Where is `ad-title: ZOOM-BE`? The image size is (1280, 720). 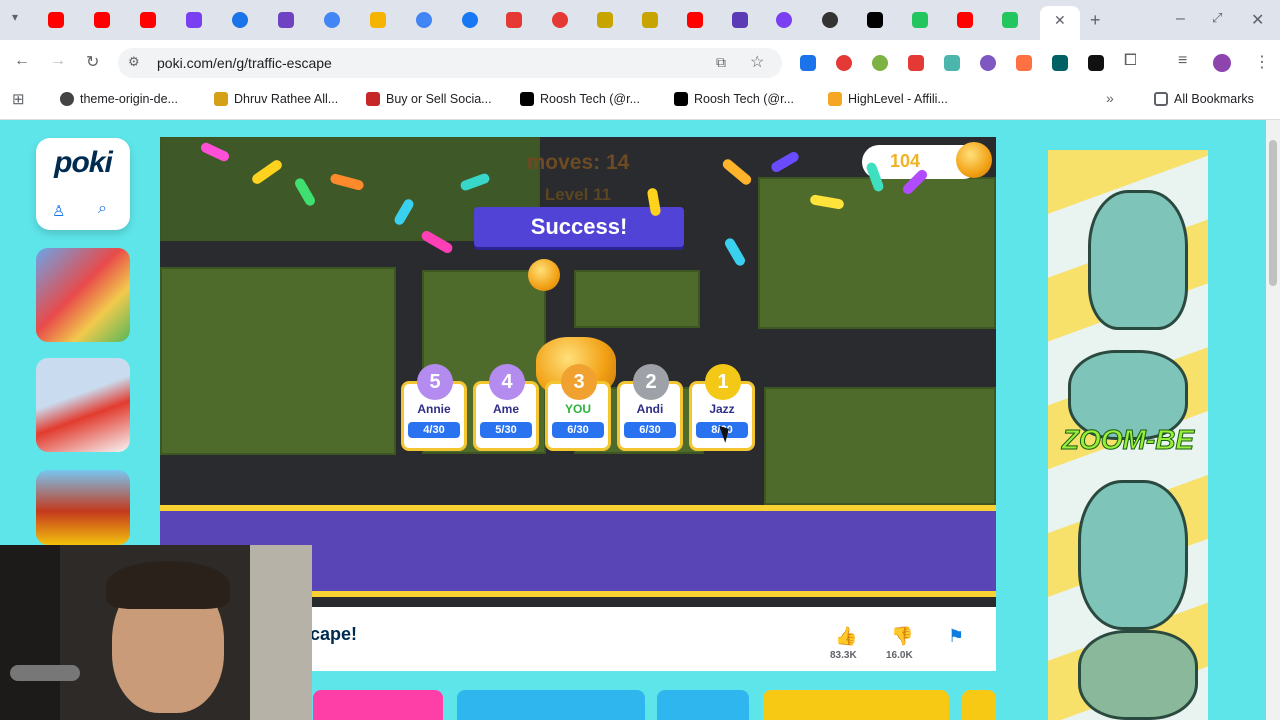 ad-title: ZOOM-BE is located at coordinates (1128, 440).